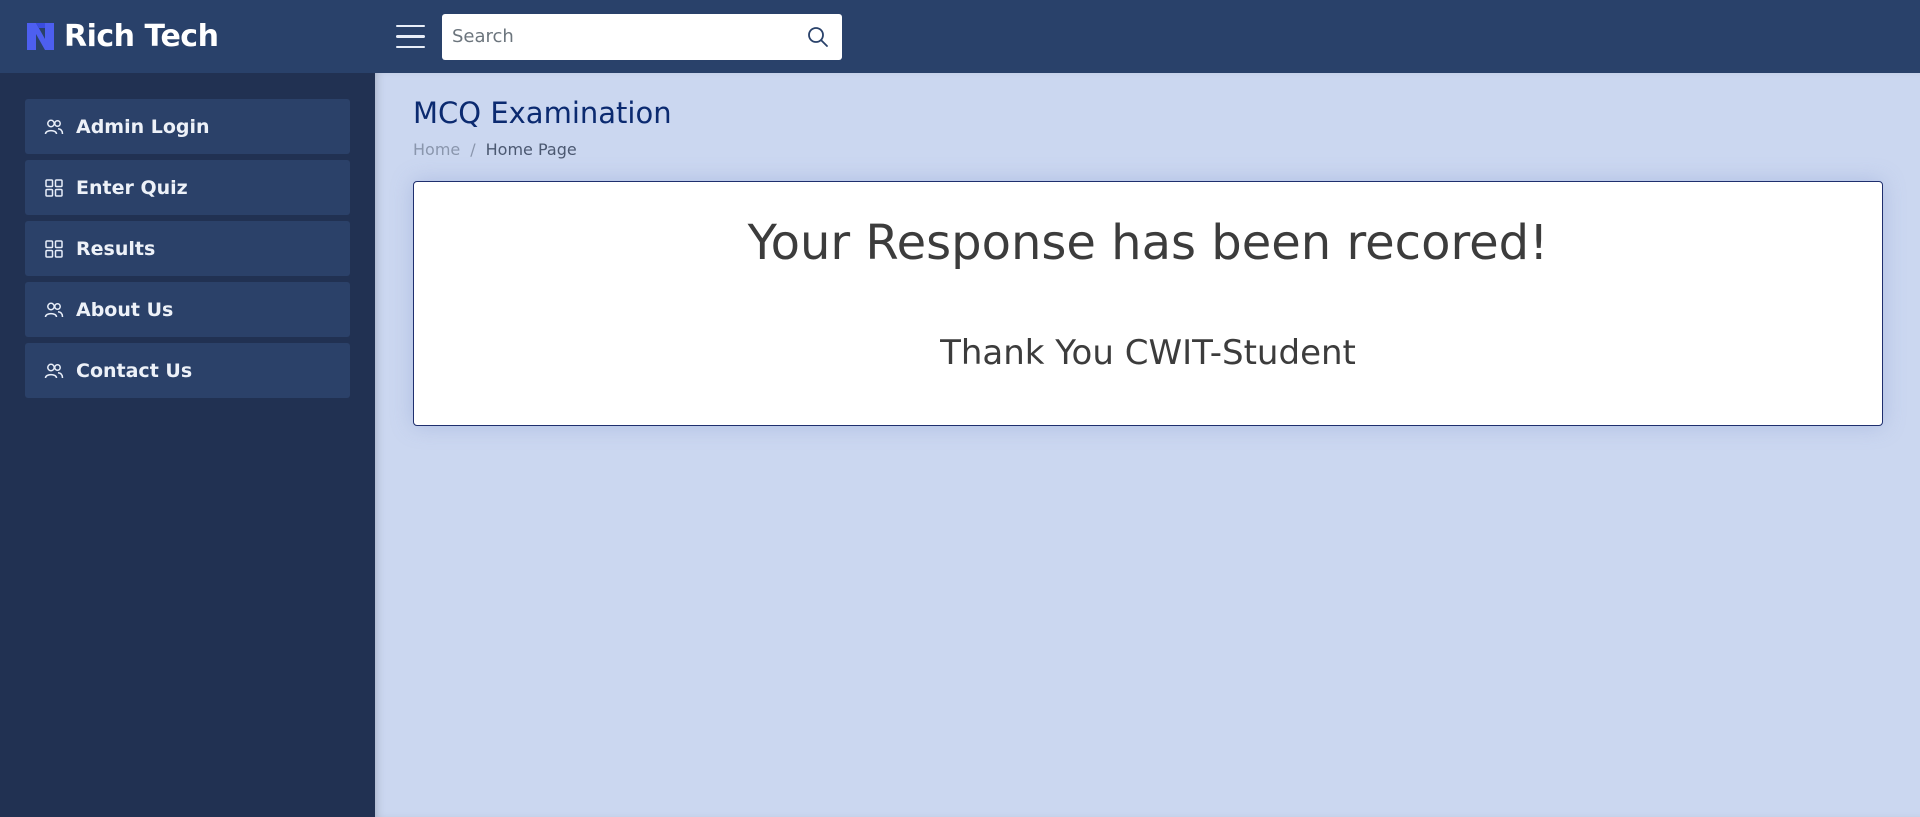 The height and width of the screenshot is (817, 1920). I want to click on search-input, so click(629, 36).